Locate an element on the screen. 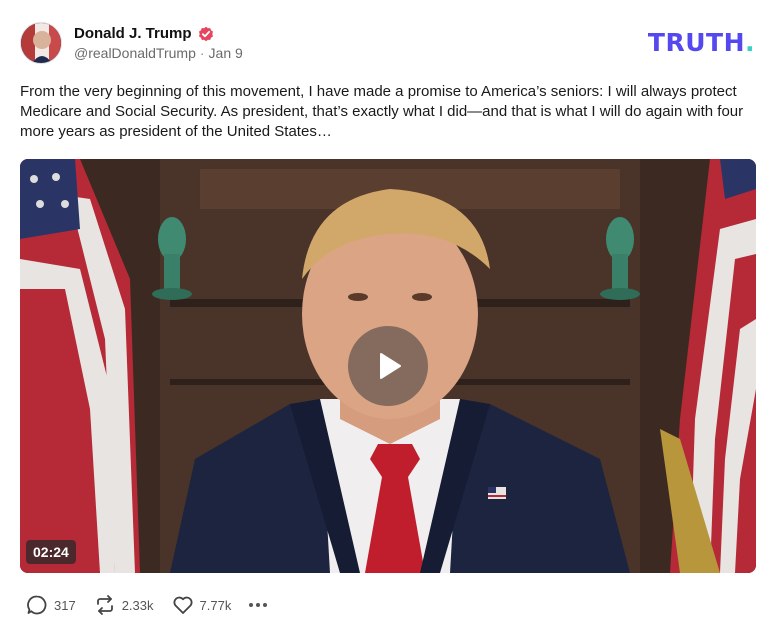 The width and height of the screenshot is (777, 636). like-count: 7.77k is located at coordinates (215, 605).